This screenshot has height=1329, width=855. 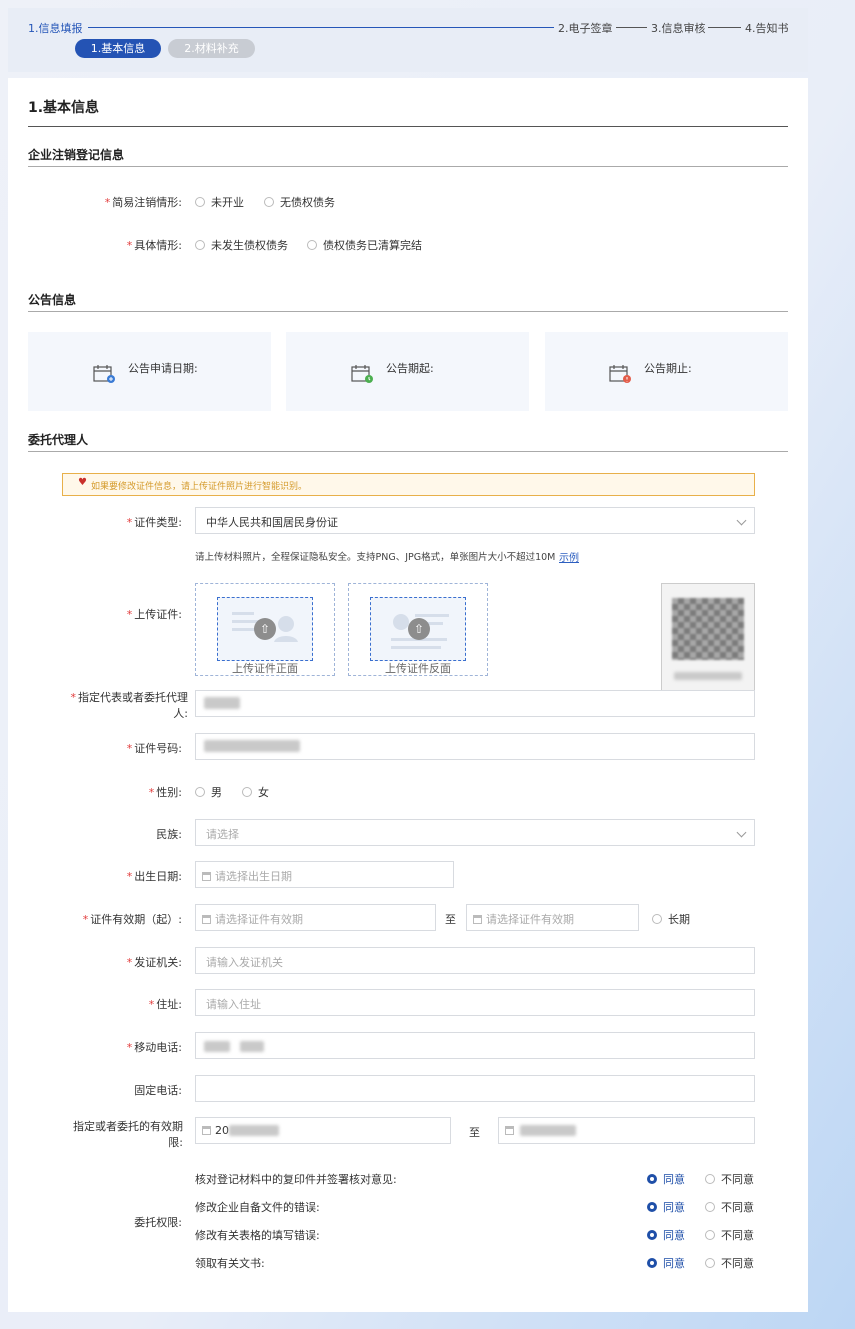 What do you see at coordinates (254, 1130) in the screenshot?
I see `period-start-value-blurred` at bounding box center [254, 1130].